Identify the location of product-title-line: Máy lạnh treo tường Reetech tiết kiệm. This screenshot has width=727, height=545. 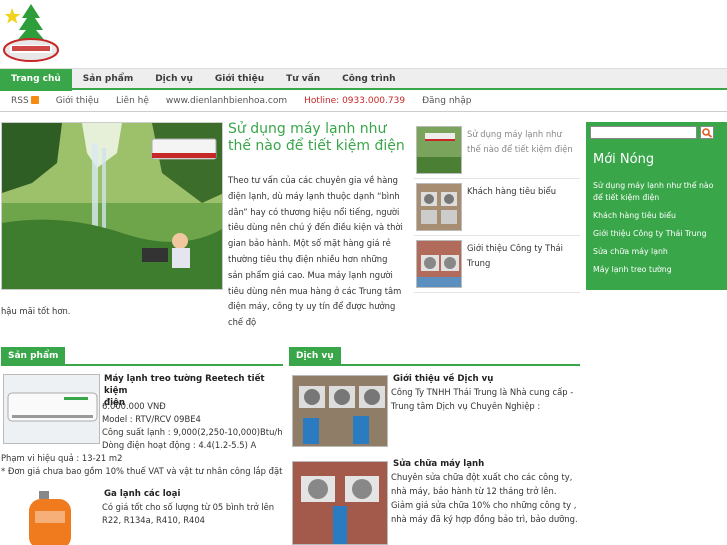
(184, 385).